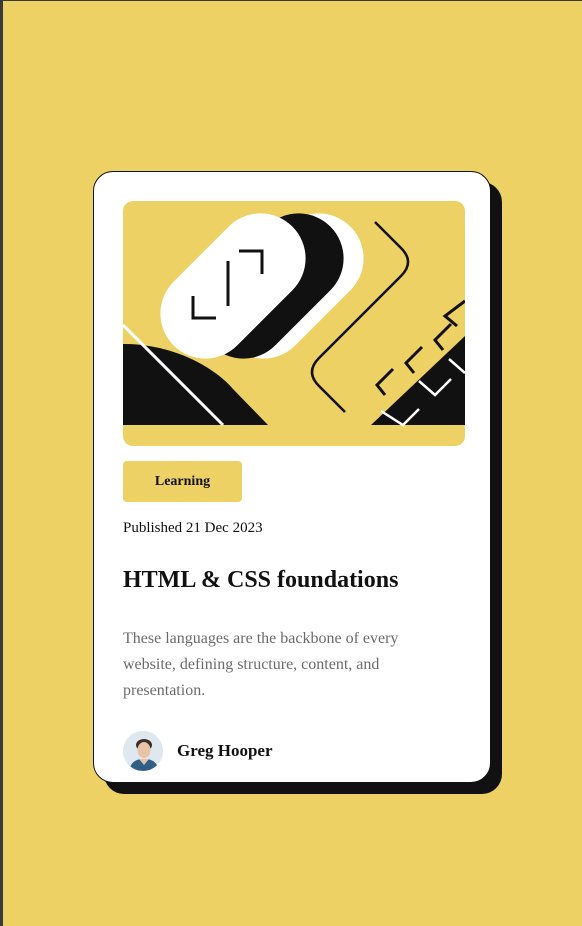 This screenshot has width=582, height=926. Describe the element at coordinates (143, 751) in the screenshot. I see `author-avatar` at that location.